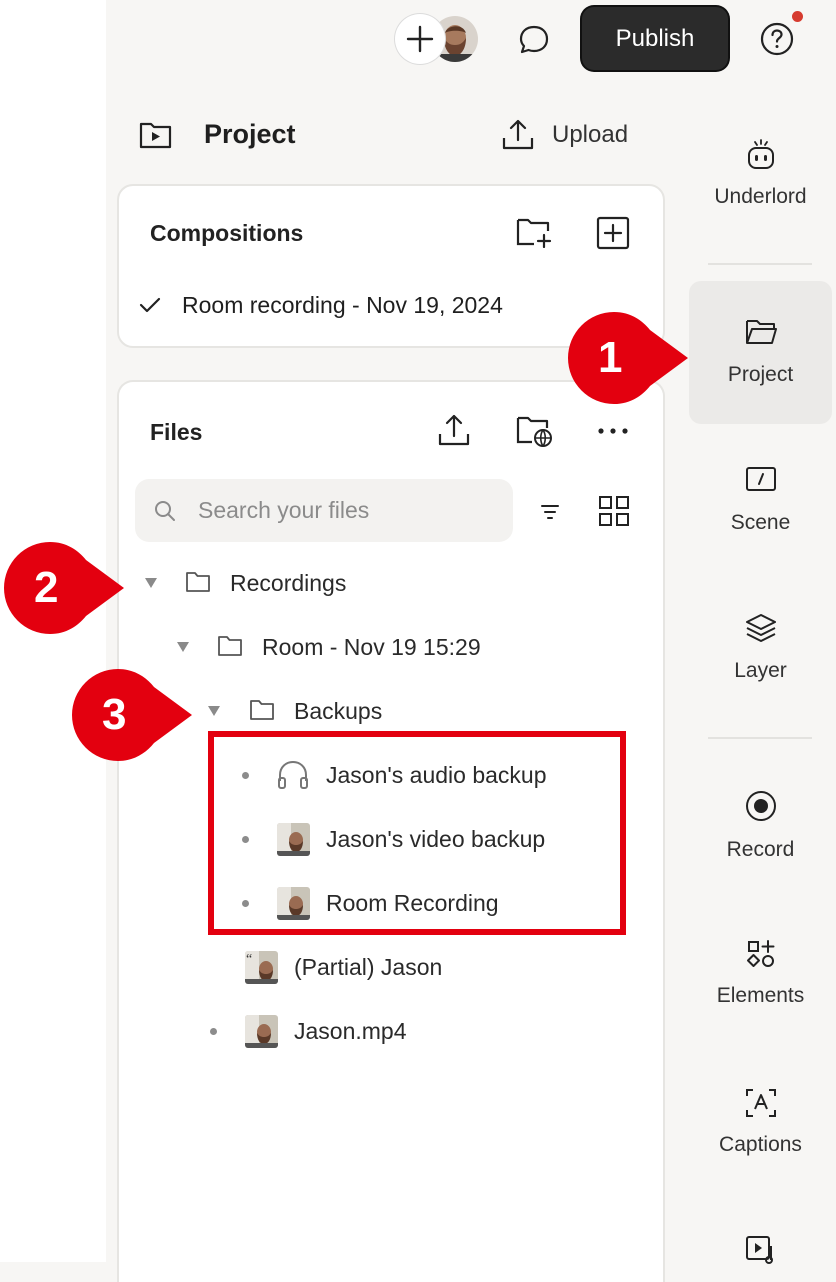 The width and height of the screenshot is (836, 1282). I want to click on rail-label: Project, so click(760, 374).